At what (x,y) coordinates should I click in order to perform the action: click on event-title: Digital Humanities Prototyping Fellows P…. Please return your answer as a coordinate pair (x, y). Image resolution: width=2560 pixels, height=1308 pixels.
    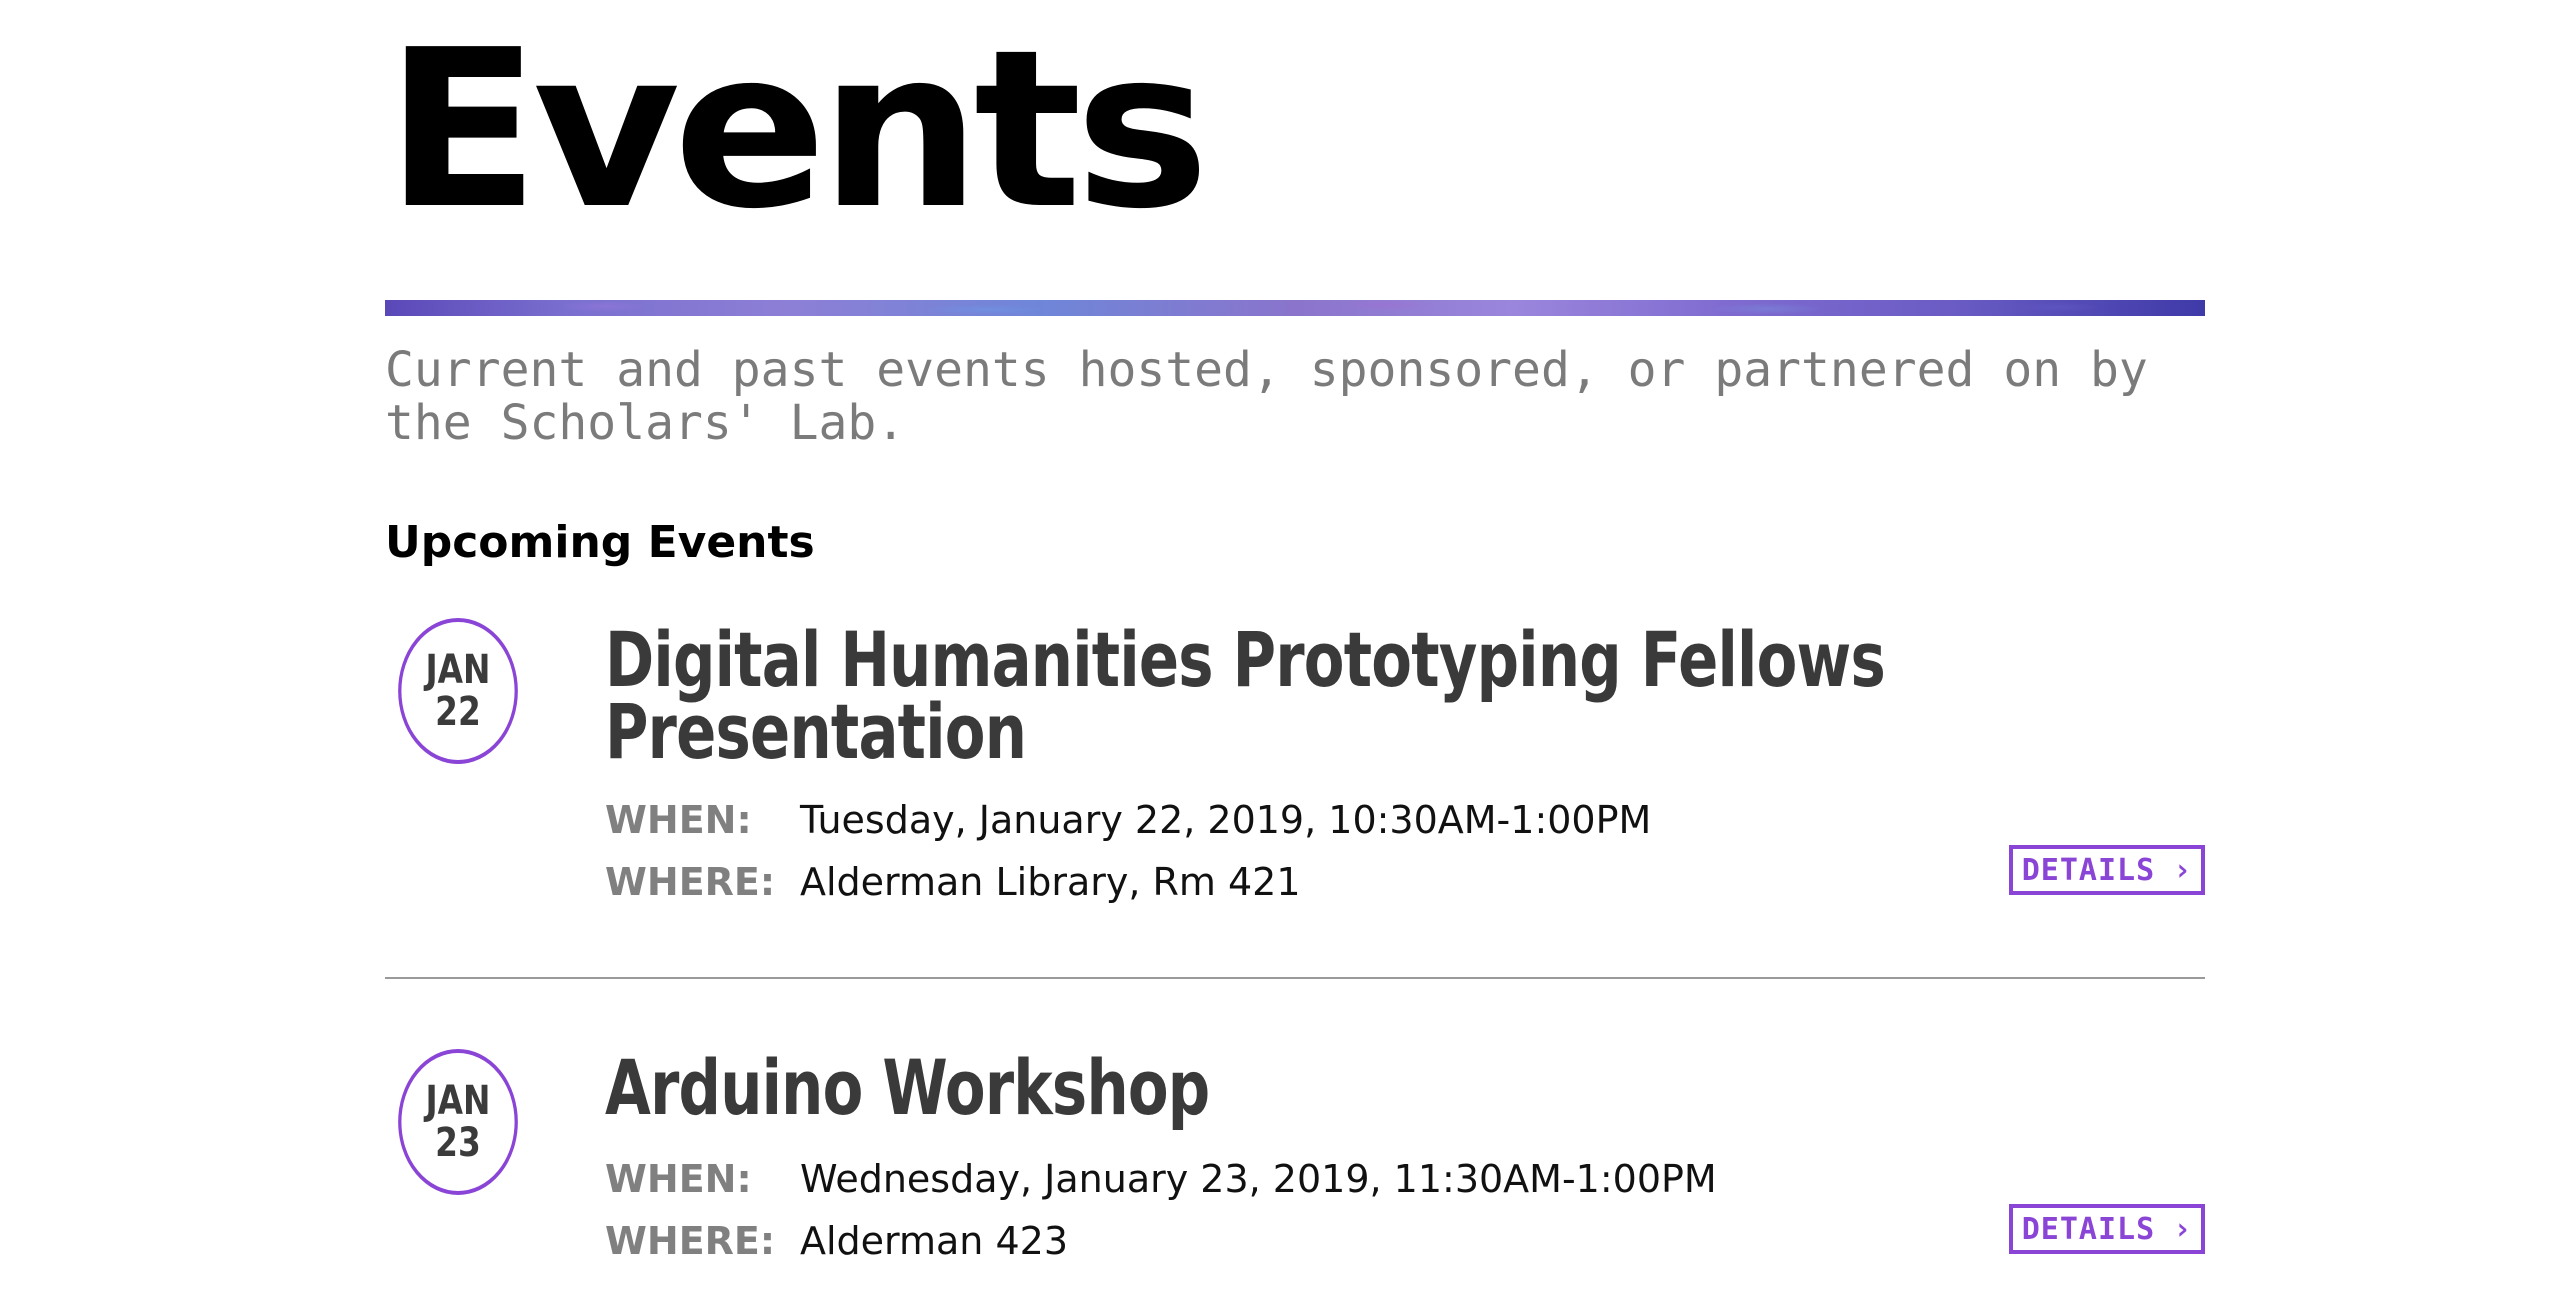
    Looking at the image, I should click on (1245, 696).